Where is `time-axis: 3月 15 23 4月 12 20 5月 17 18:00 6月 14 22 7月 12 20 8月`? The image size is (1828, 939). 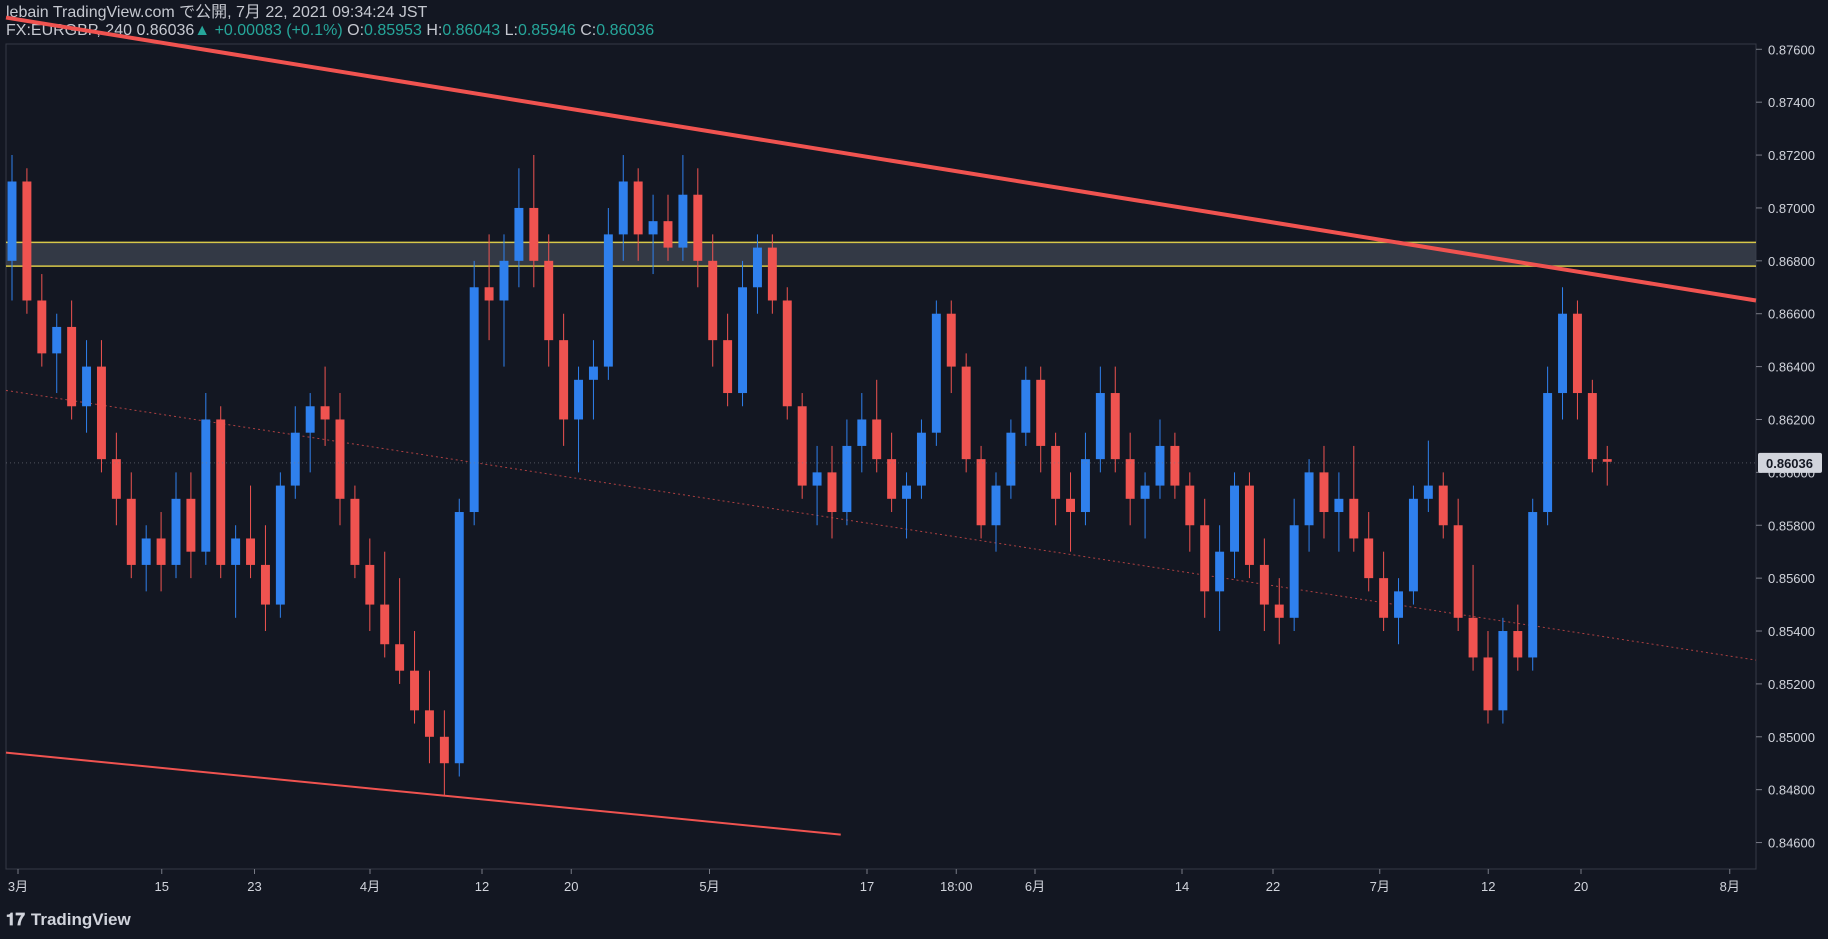 time-axis: 3月 15 23 4月 12 20 5月 17 18:00 6月 14 22 7月 12 20 8月 is located at coordinates (874, 881).